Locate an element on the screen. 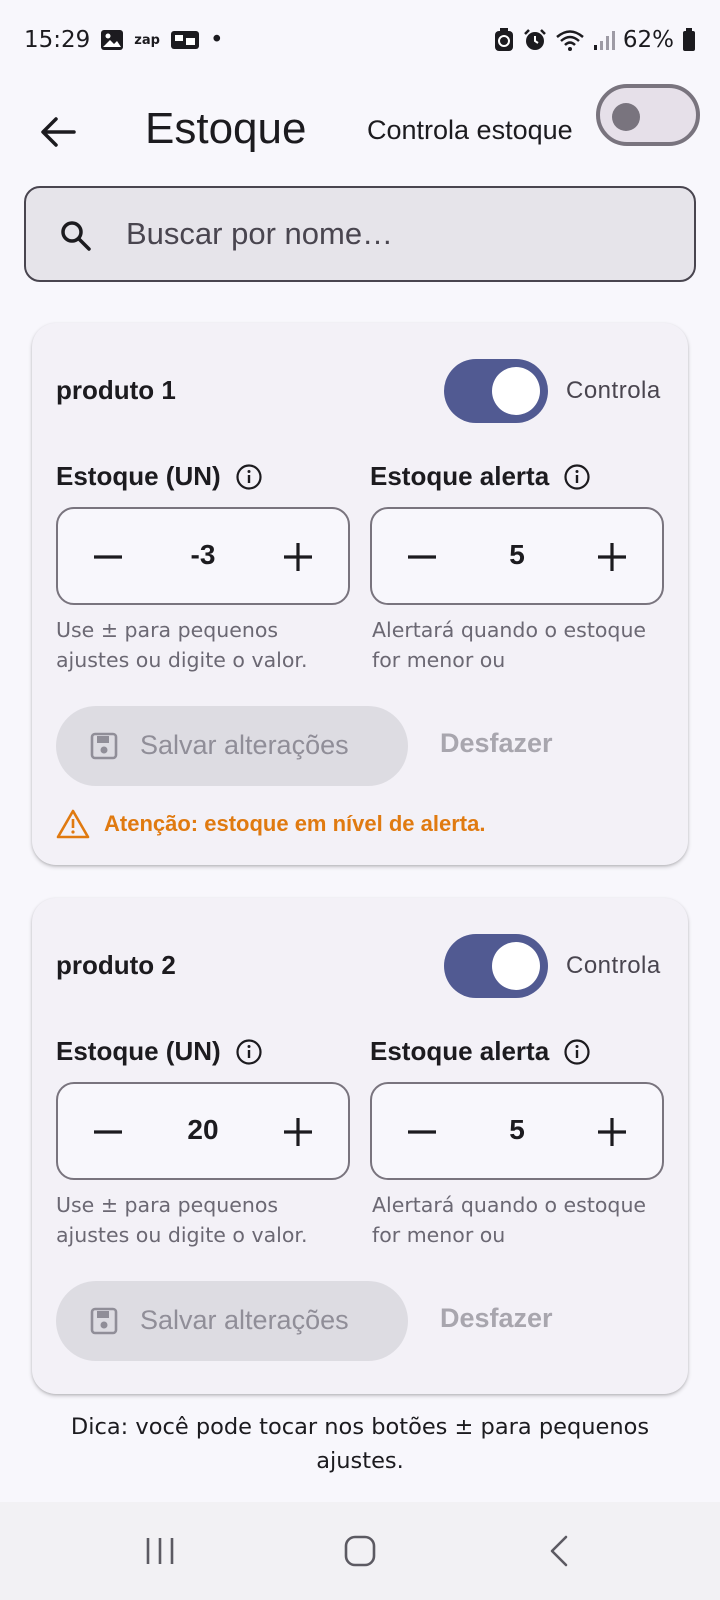 Image resolution: width=720 pixels, height=1600 pixels. zap-notification-icon: zap is located at coordinates (147, 40).